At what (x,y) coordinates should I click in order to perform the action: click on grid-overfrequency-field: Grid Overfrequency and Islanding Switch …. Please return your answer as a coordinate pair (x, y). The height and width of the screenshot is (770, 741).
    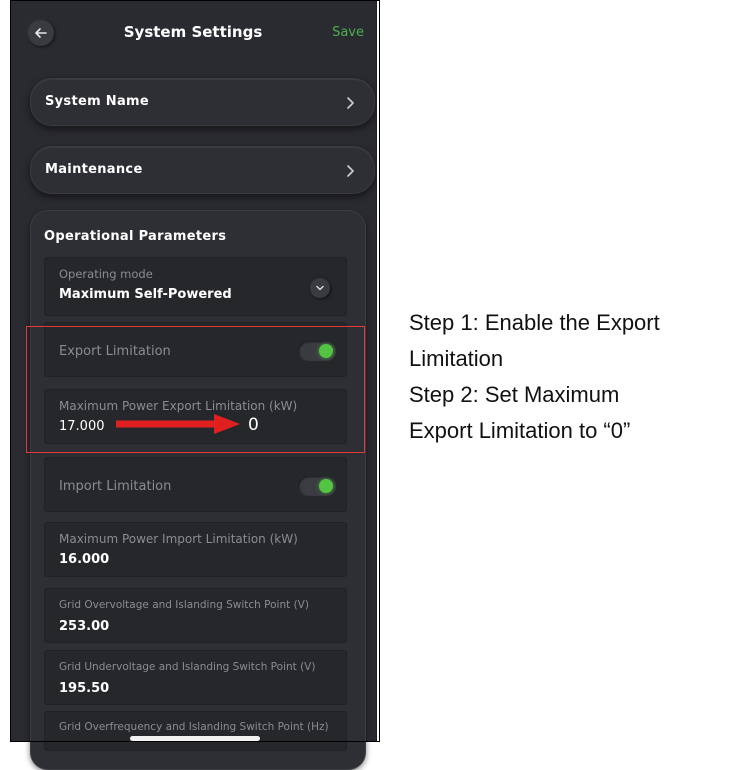
    Looking at the image, I should click on (195, 731).